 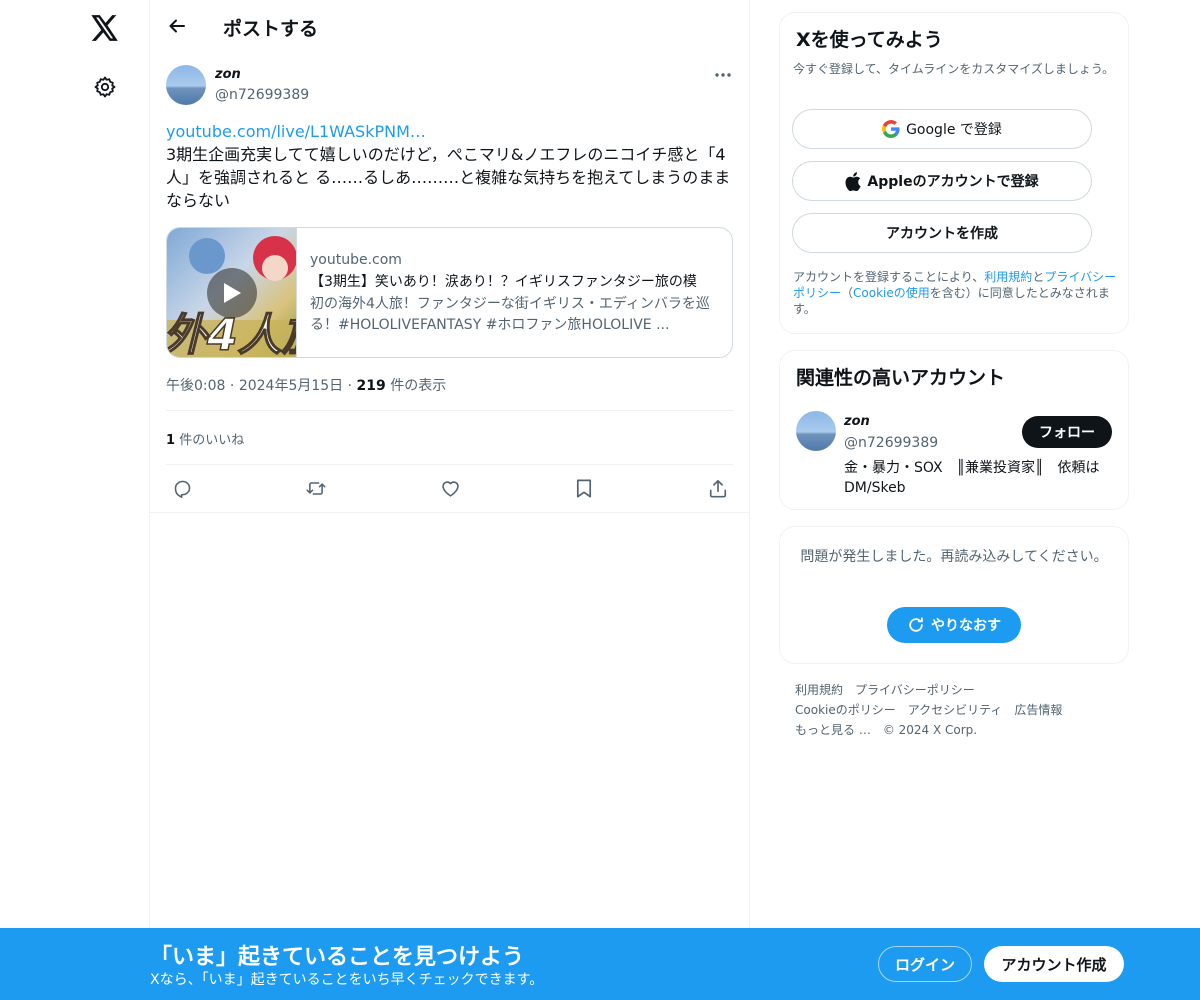 I want to click on retry-button: やりなおす, so click(x=954, y=625).